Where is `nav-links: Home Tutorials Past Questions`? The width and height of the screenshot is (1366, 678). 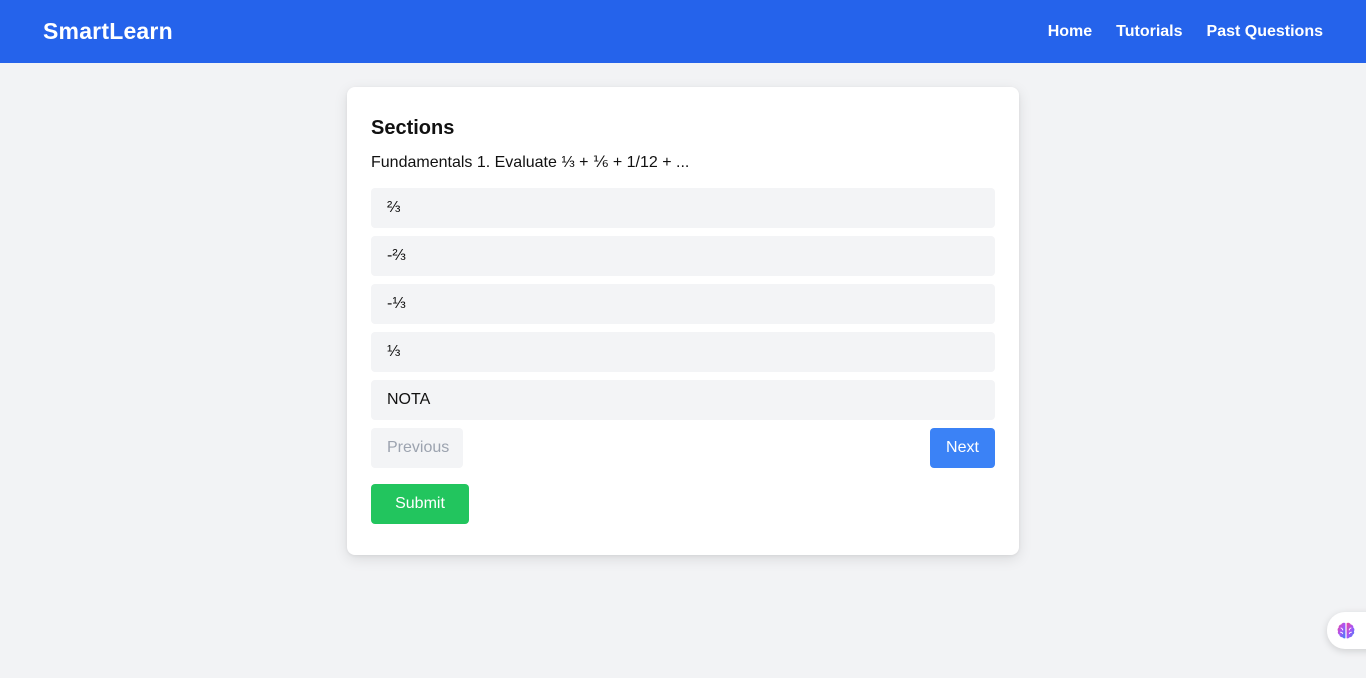
nav-links: Home Tutorials Past Questions is located at coordinates (1185, 32).